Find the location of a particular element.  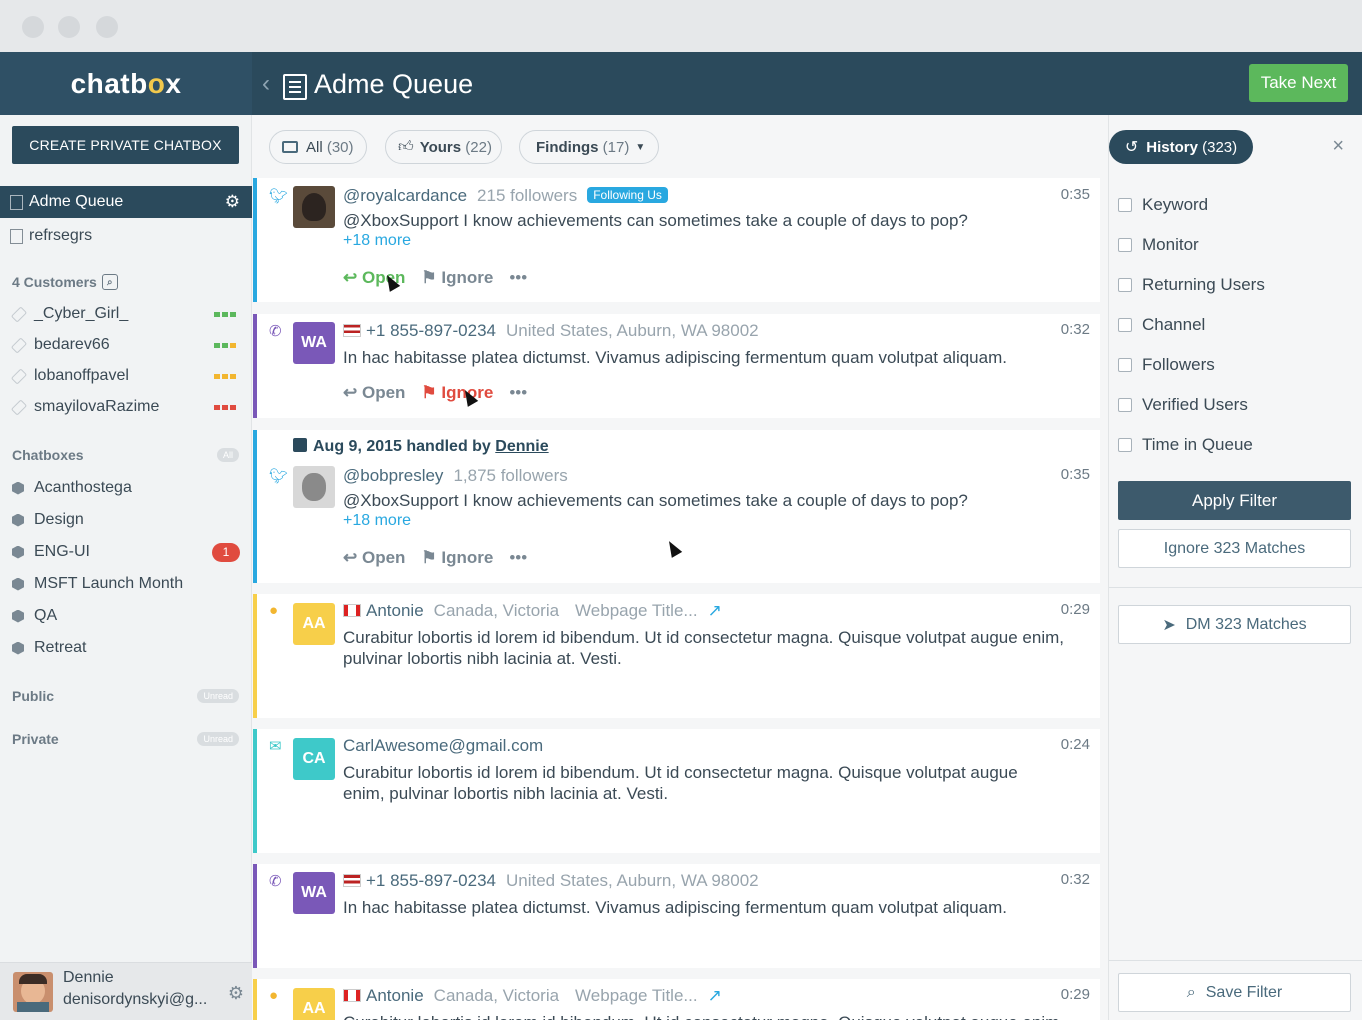

apply-filter-button: Apply Filter is located at coordinates (1234, 500).